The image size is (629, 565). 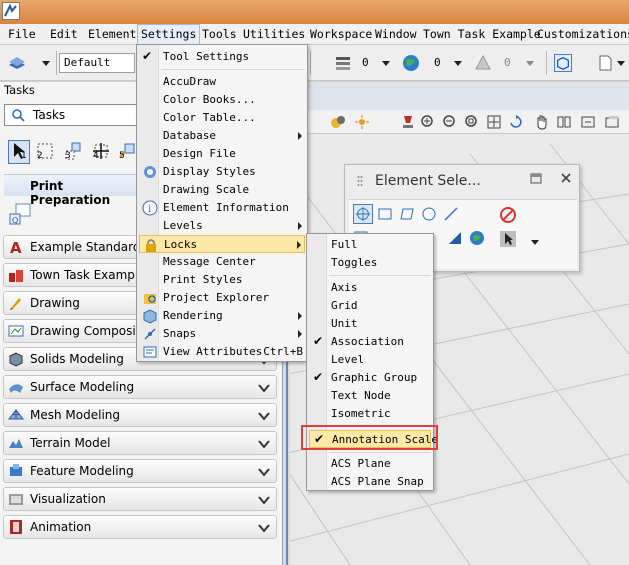 What do you see at coordinates (22, 34) in the screenshot?
I see `menu-file: File` at bounding box center [22, 34].